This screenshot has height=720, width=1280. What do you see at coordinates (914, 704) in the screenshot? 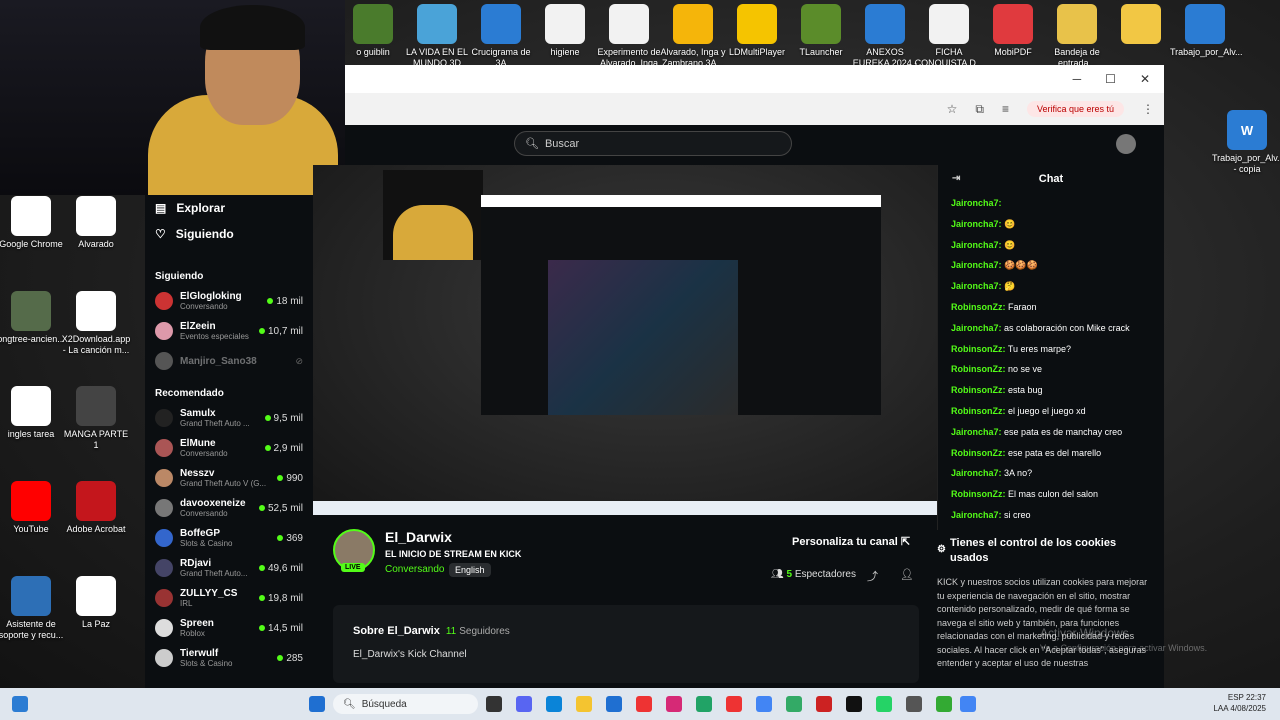
I see `app5-icon` at bounding box center [914, 704].